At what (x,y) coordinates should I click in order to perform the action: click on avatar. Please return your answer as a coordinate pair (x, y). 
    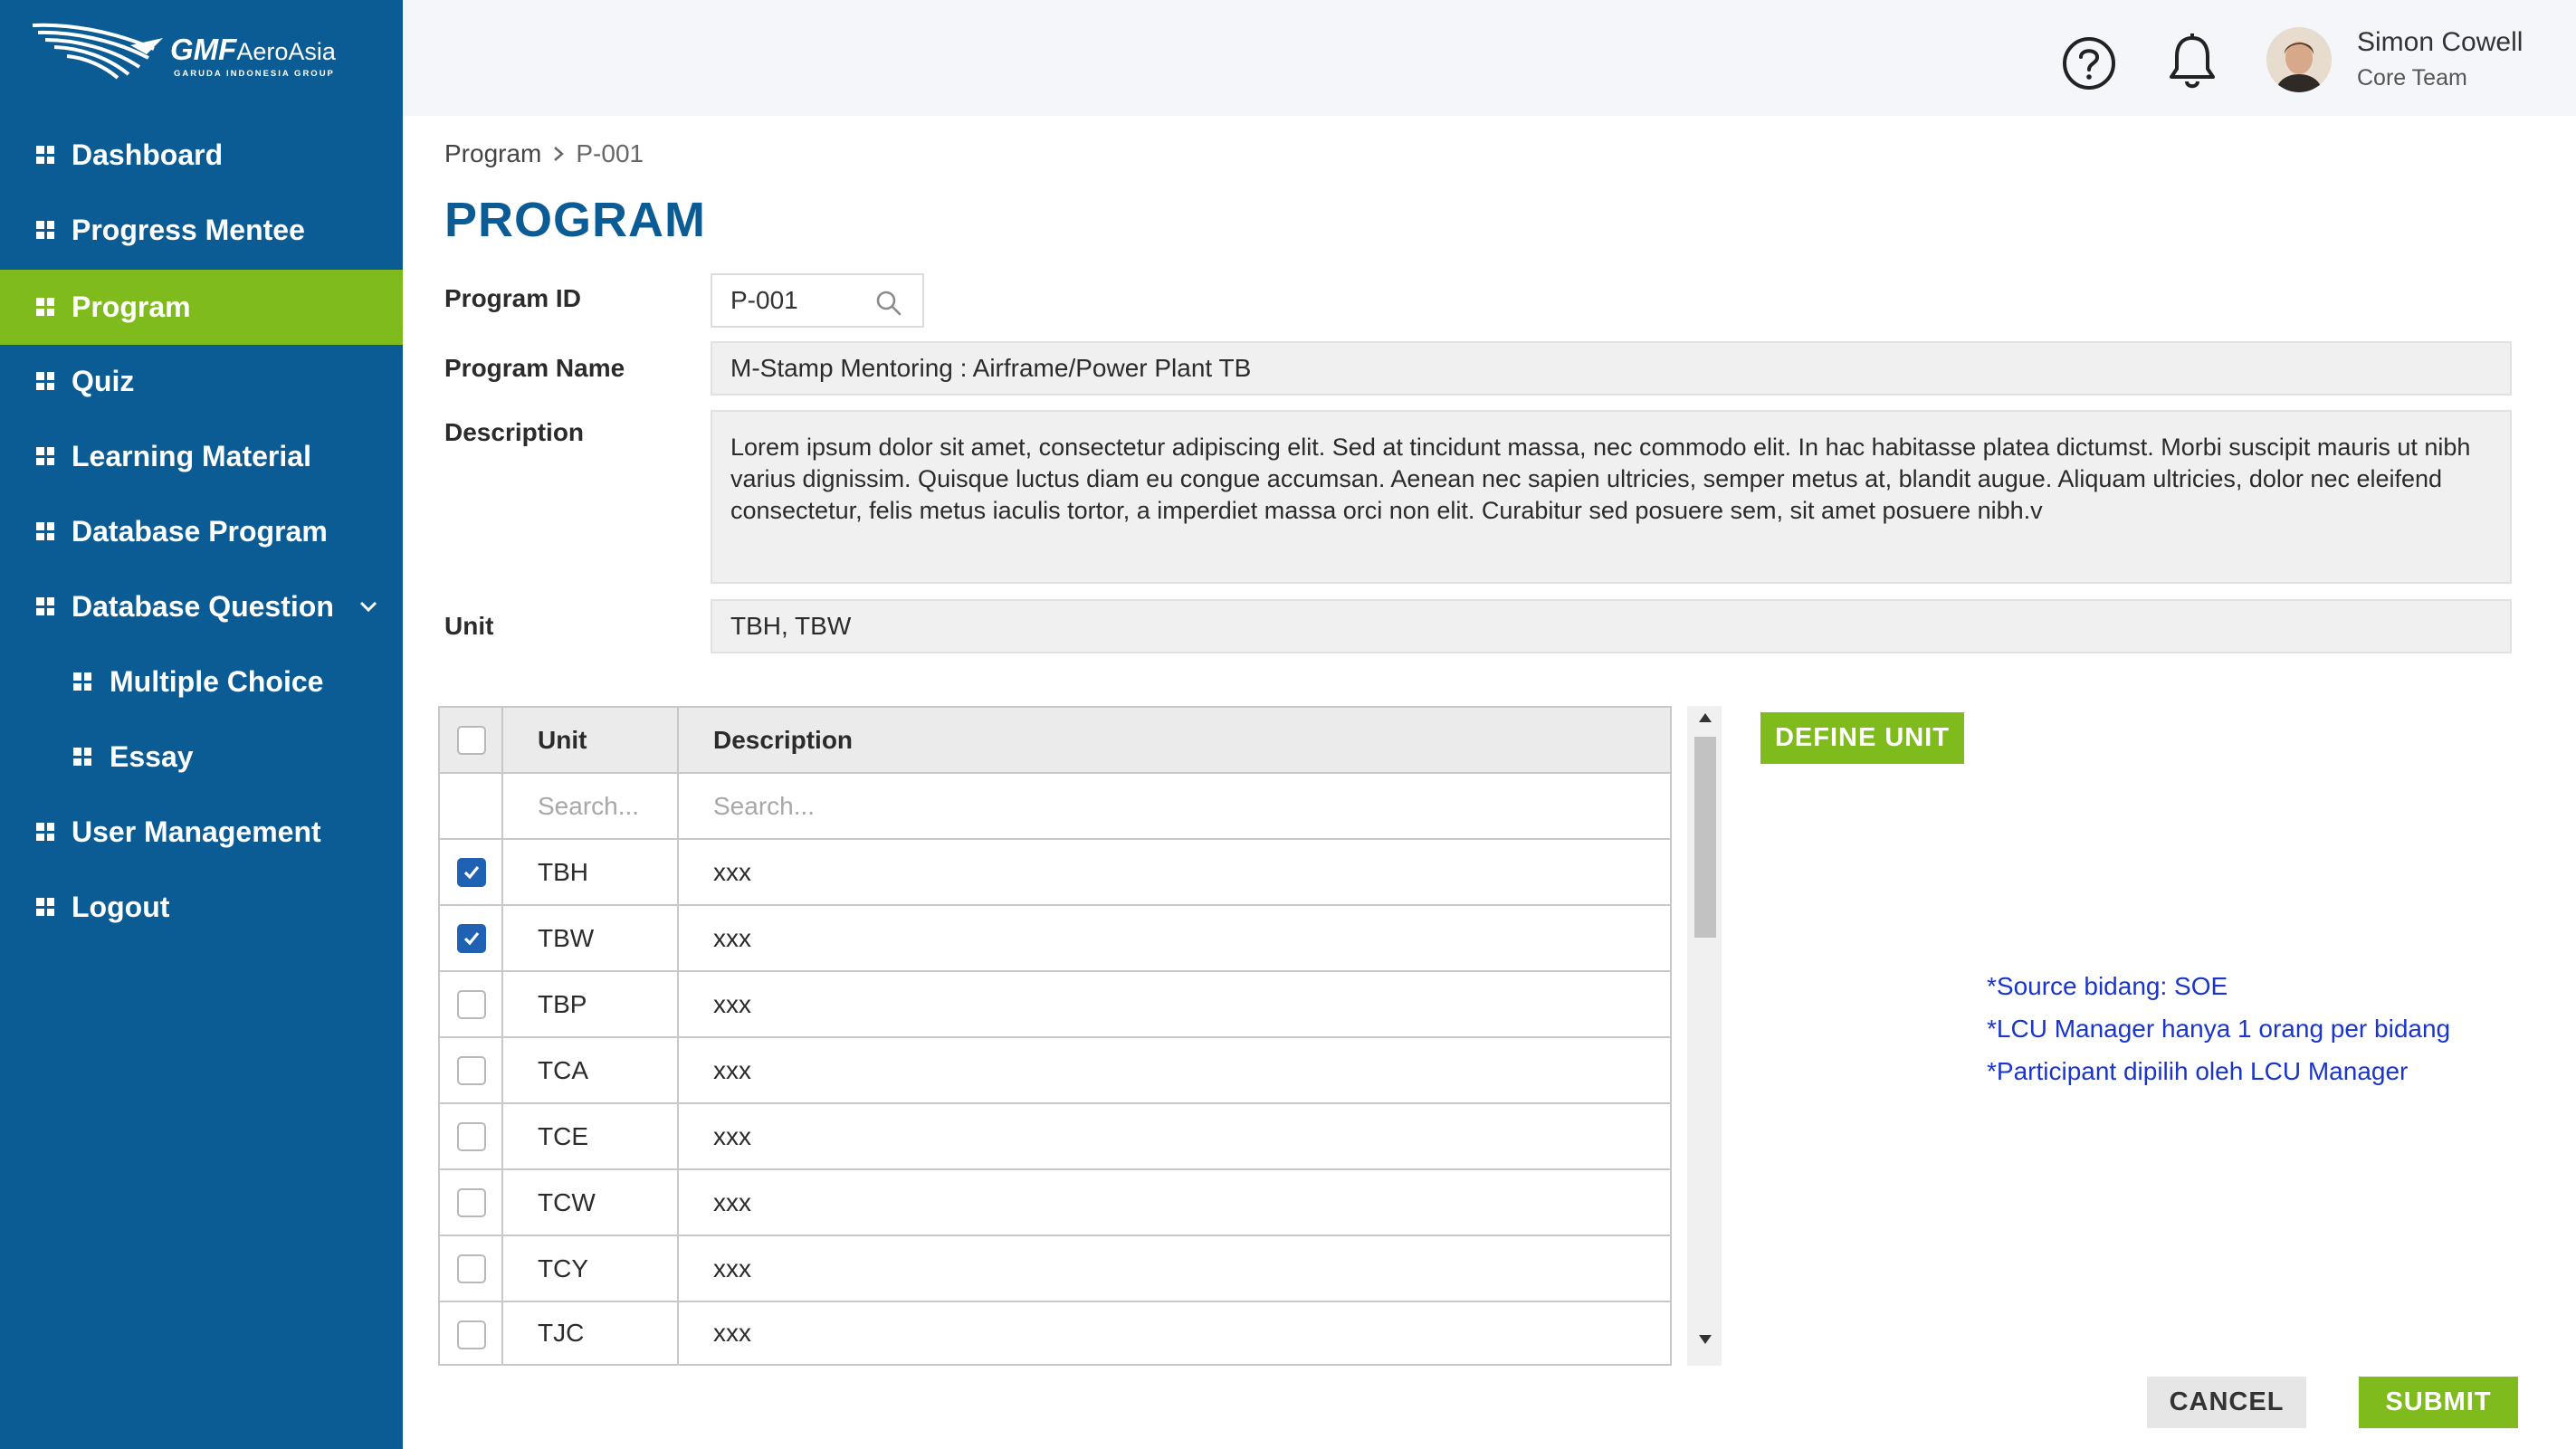
    Looking at the image, I should click on (2299, 59).